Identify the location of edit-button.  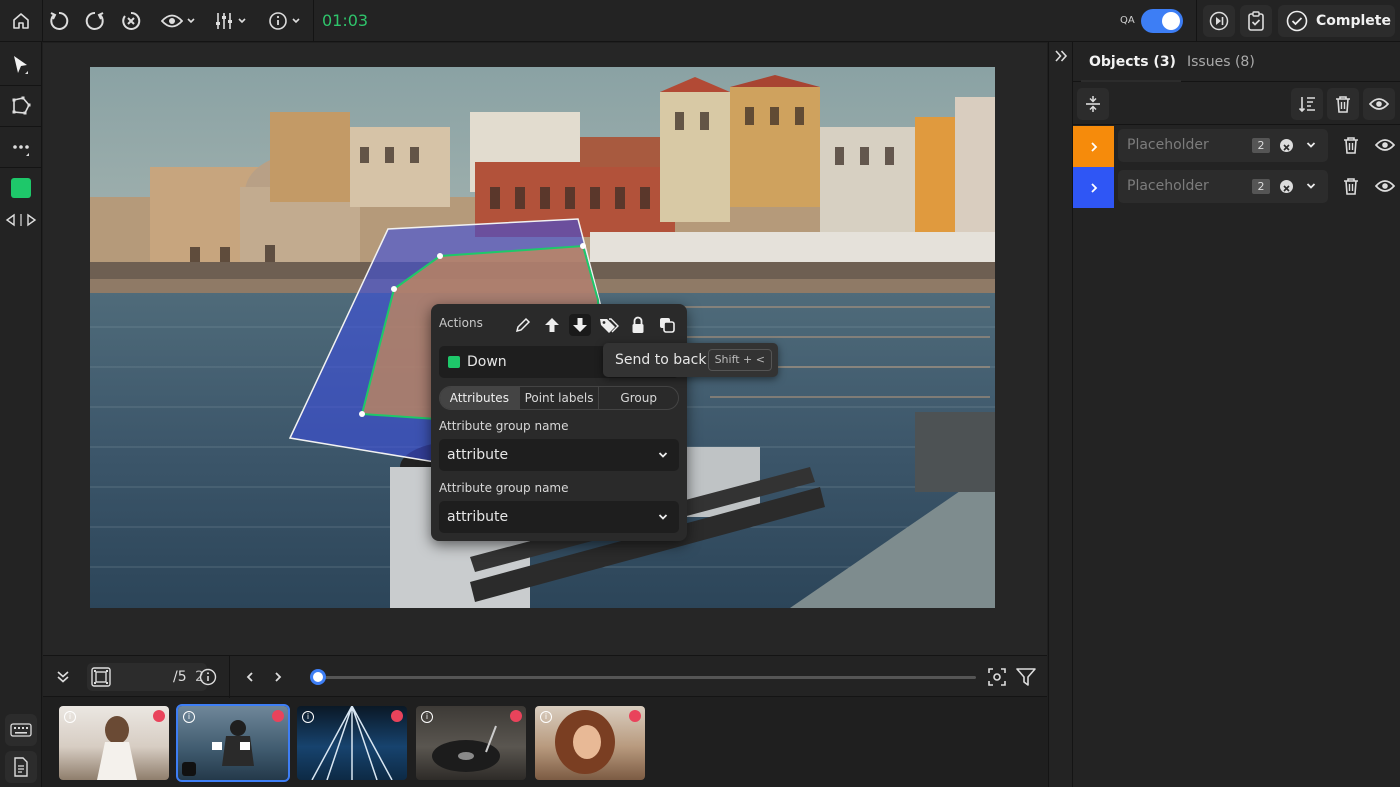
(523, 325).